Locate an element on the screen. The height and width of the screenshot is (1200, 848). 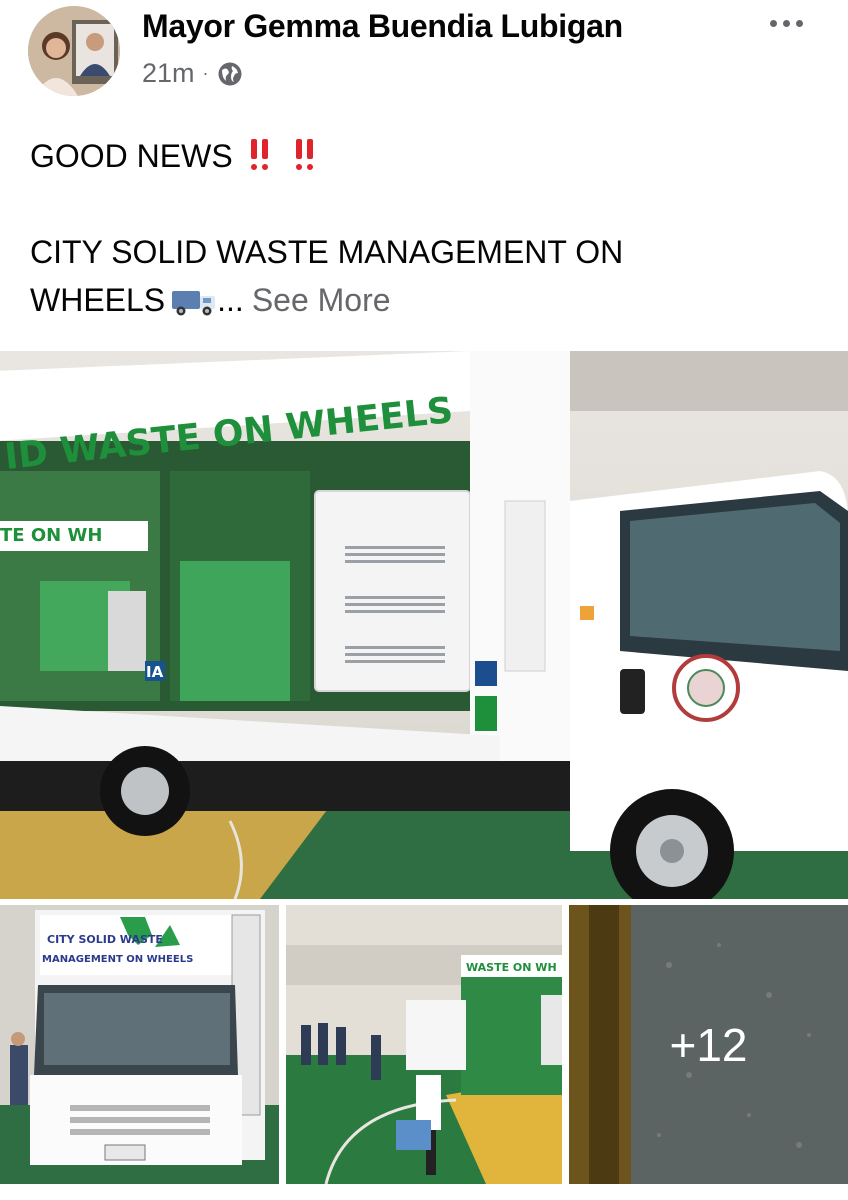
banner-text-2: TE ON WH is located at coordinates (51, 535).